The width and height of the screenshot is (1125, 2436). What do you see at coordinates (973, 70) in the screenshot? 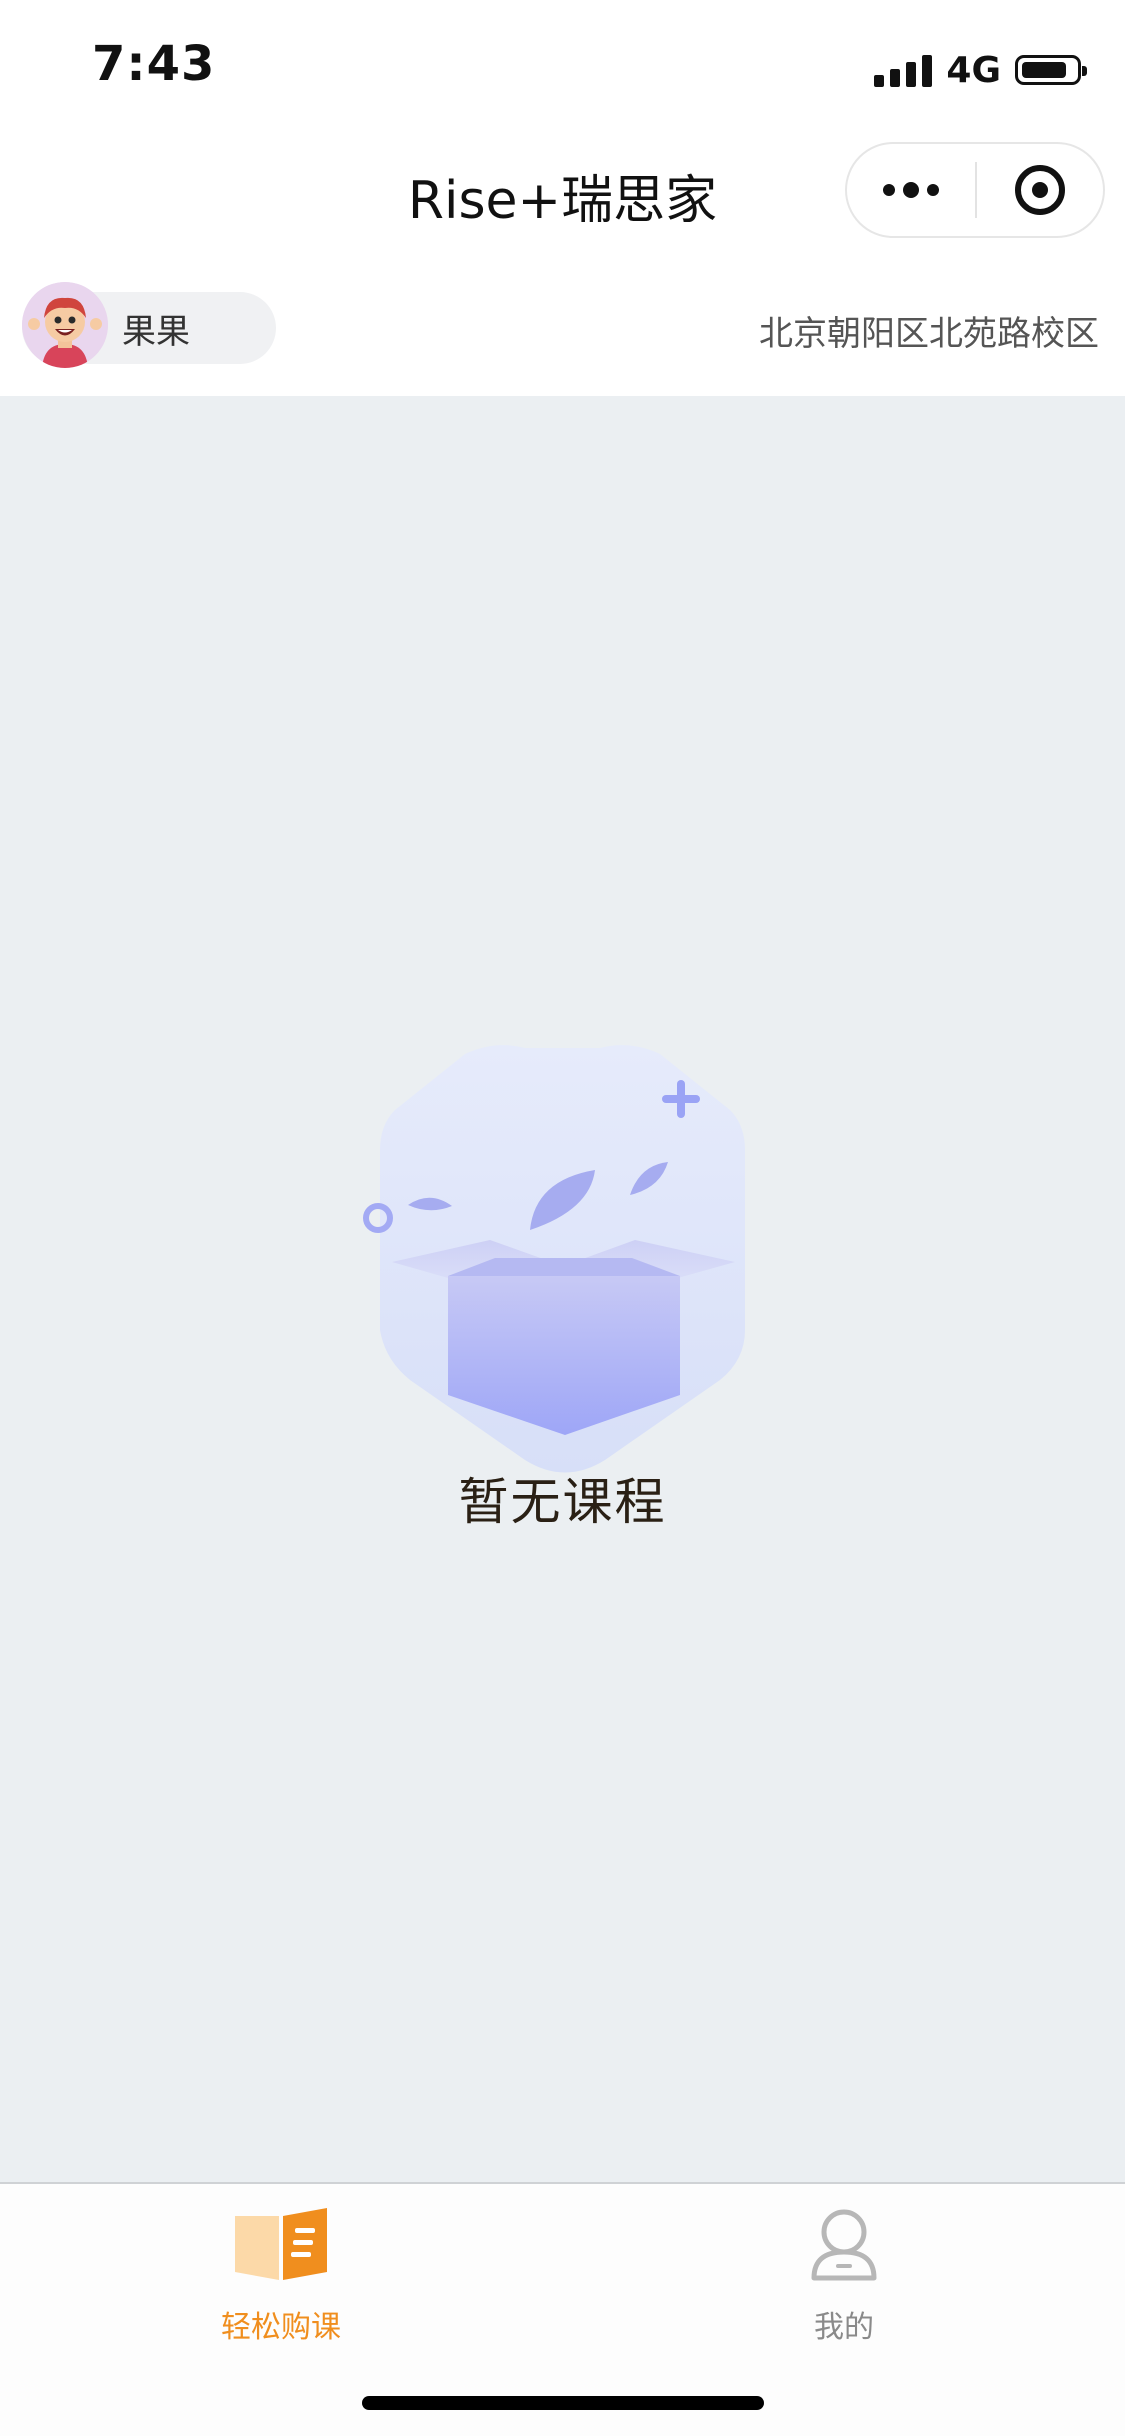
I see `network-label: 4G` at bounding box center [973, 70].